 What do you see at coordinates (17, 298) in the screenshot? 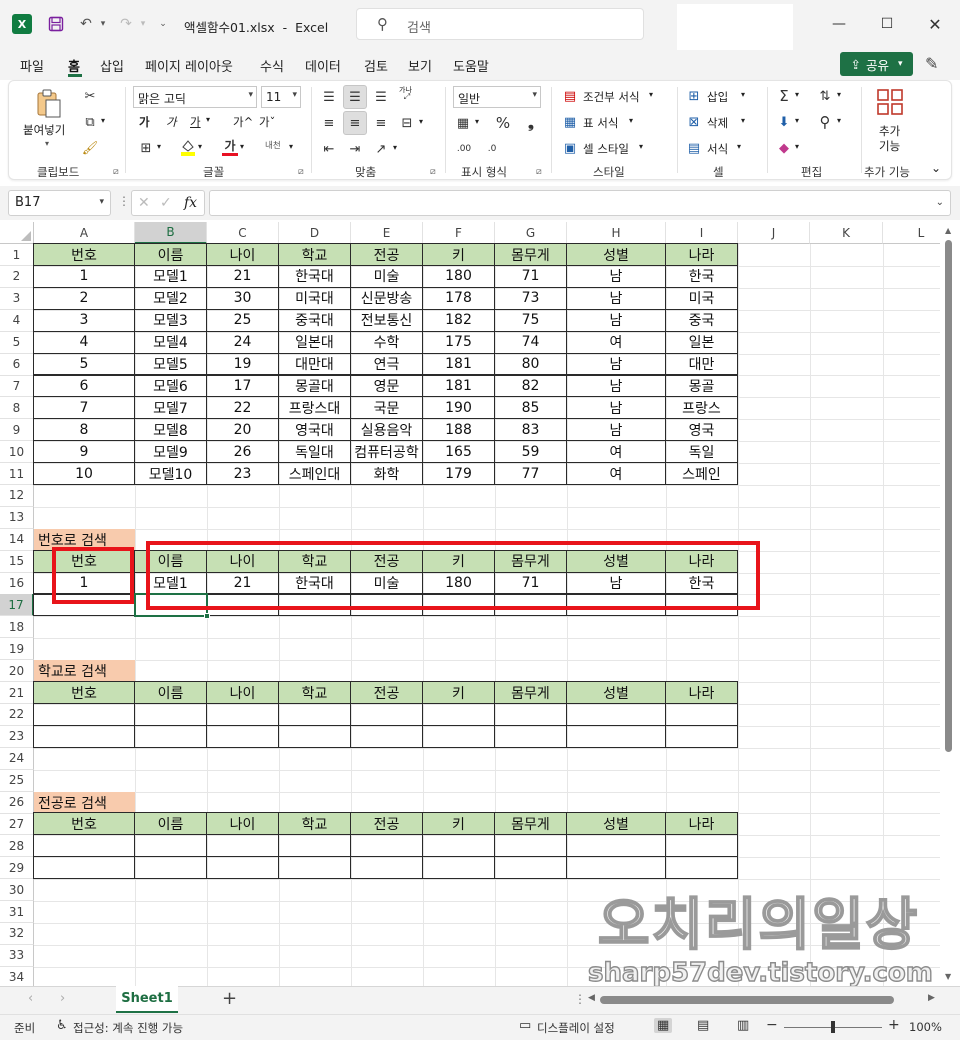
I see `row-header-3: 3` at bounding box center [17, 298].